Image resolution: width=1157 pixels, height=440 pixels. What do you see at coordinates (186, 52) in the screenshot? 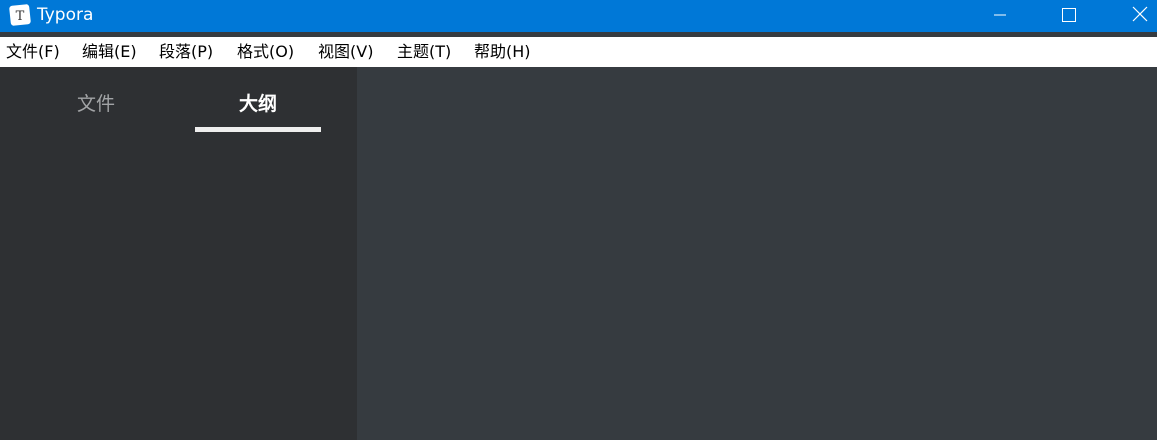
I see `menu-paragraph: 段落(P)` at bounding box center [186, 52].